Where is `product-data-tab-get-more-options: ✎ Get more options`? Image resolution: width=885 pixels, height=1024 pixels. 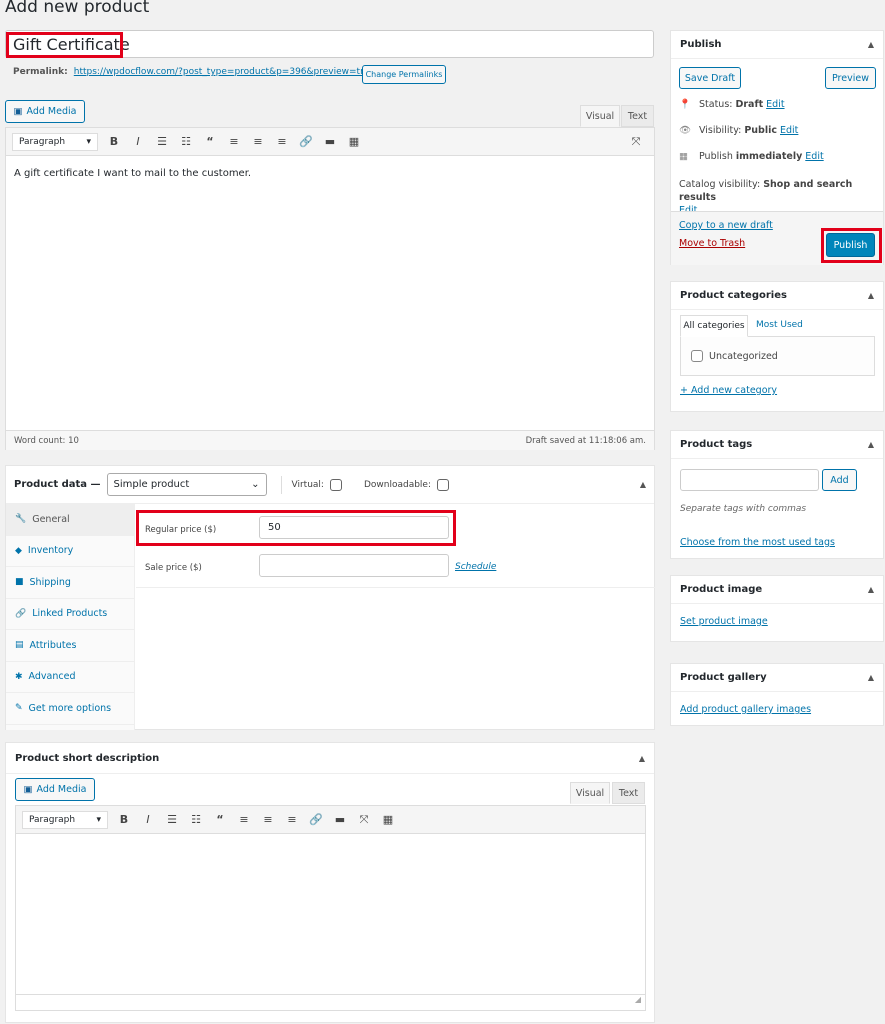 product-data-tab-get-more-options: ✎ Get more options is located at coordinates (70, 709).